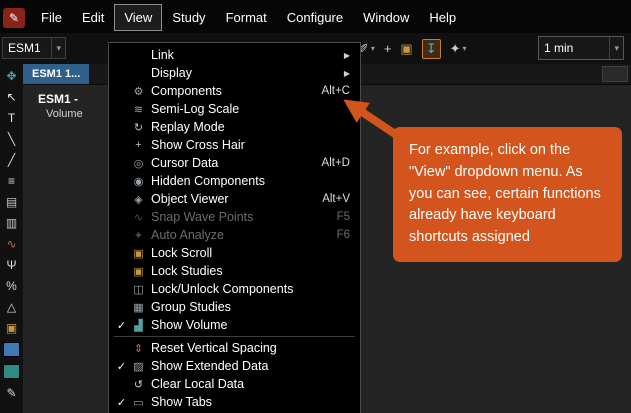 The width and height of the screenshot is (631, 413). What do you see at coordinates (182, 253) in the screenshot?
I see `menu-item-label: Lock Scroll` at bounding box center [182, 253].